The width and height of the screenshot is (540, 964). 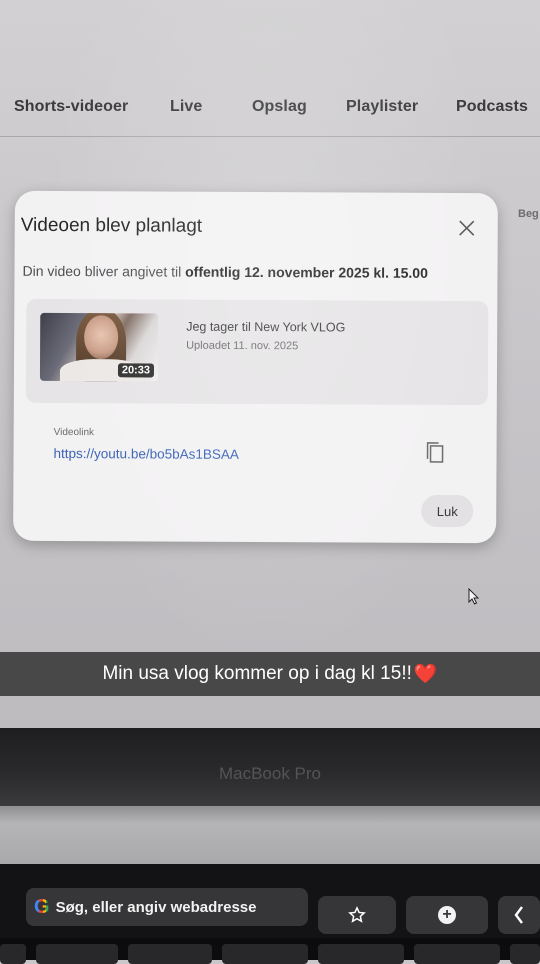 I want to click on video-duration: 20:33, so click(x=136, y=370).